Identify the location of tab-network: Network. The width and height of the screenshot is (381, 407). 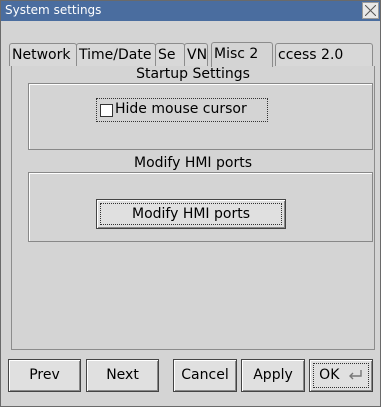
(43, 54).